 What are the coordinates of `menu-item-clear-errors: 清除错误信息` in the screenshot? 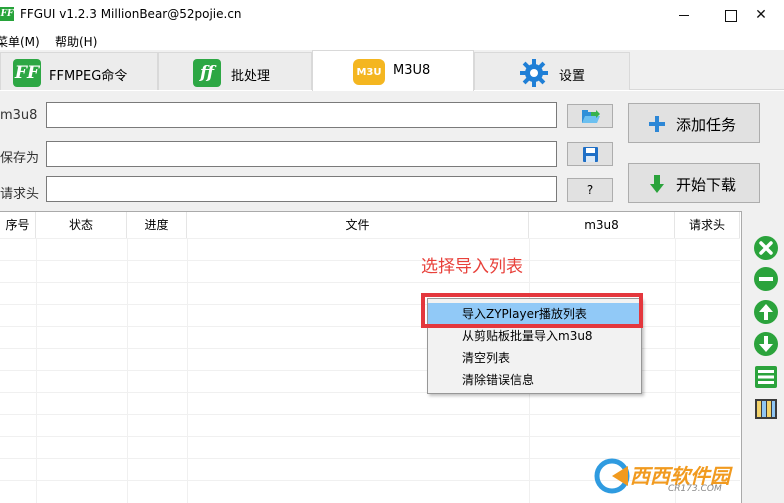 It's located at (534, 380).